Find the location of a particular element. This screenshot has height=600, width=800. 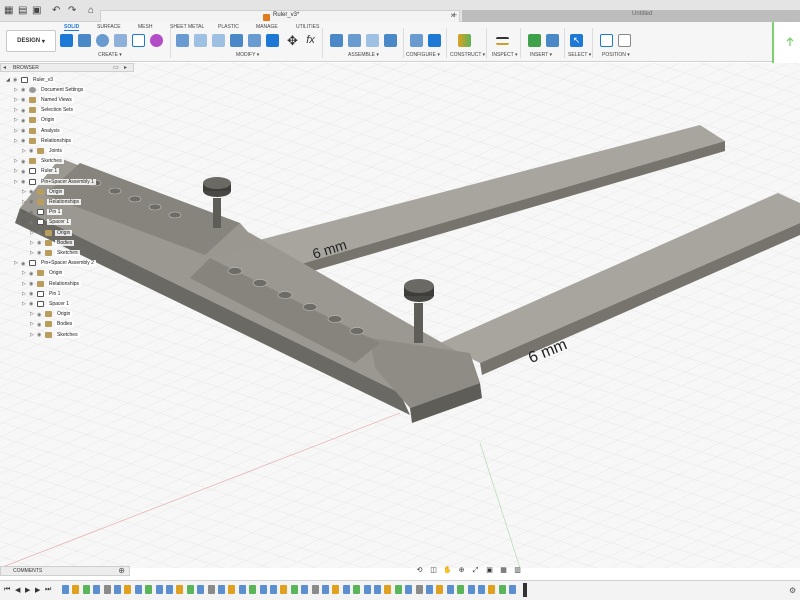

tree-item: ▷ ◉ Selection Sets is located at coordinates (44, 110).